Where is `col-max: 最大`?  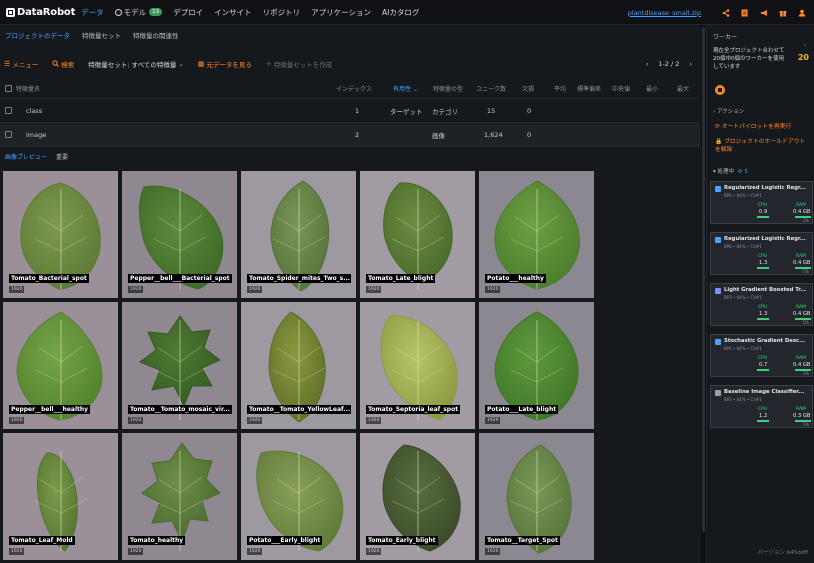 col-max: 最大 is located at coordinates (683, 88).